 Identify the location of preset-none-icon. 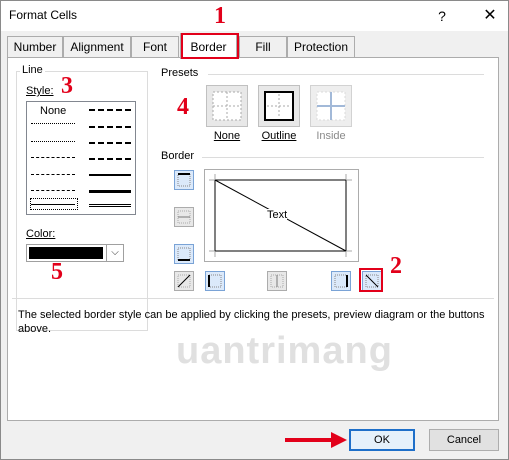
(227, 106).